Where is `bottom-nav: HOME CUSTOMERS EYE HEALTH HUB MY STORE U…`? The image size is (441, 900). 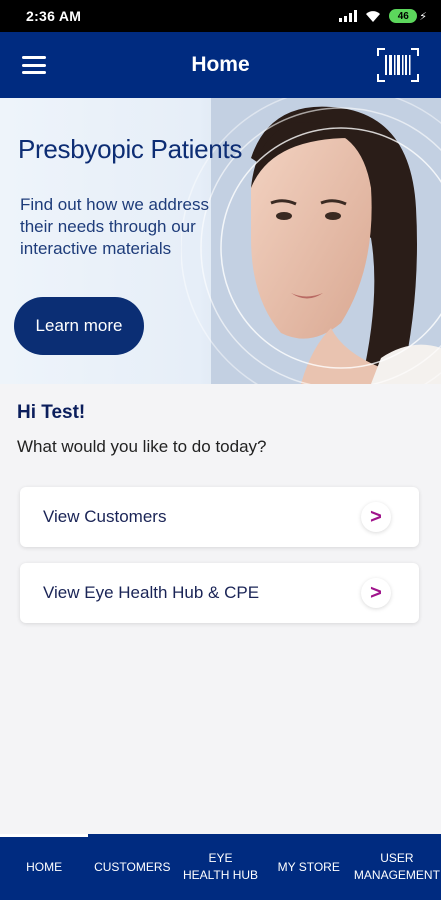
bottom-nav: HOME CUSTOMERS EYE HEALTH HUB MY STORE U… is located at coordinates (220, 867).